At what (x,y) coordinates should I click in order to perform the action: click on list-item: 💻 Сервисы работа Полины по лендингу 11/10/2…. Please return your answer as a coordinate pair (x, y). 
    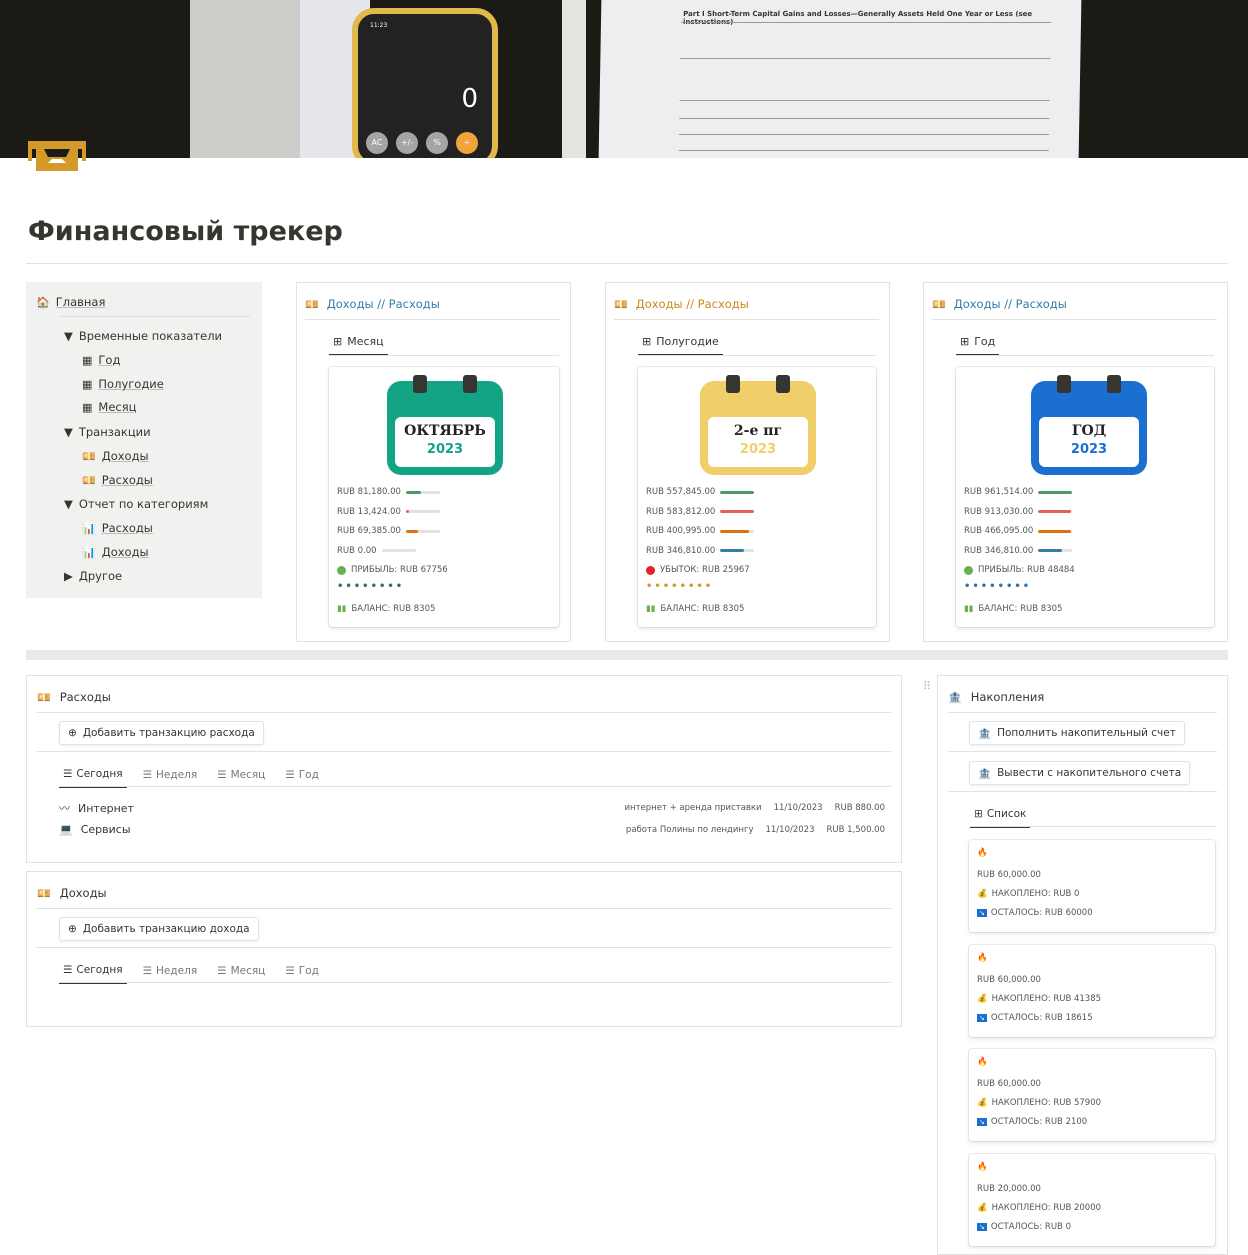
    Looking at the image, I should click on (472, 829).